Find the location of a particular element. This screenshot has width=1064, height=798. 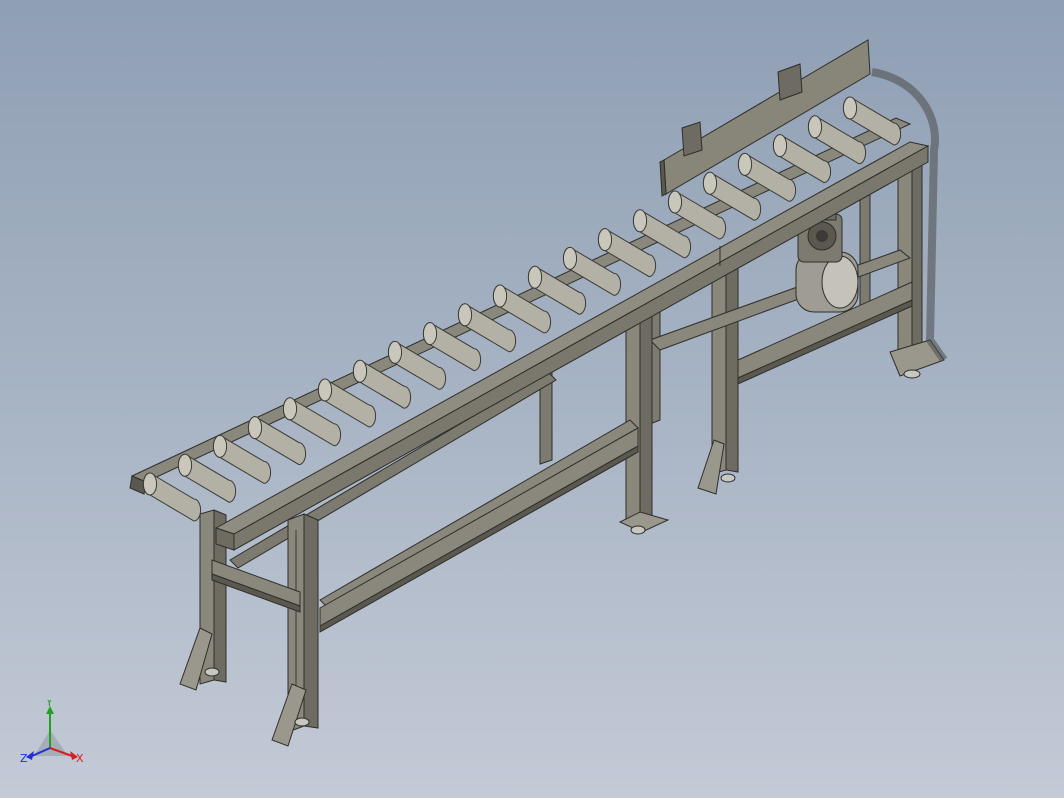

orientation-triad: Y X Z is located at coordinates (54, 738).